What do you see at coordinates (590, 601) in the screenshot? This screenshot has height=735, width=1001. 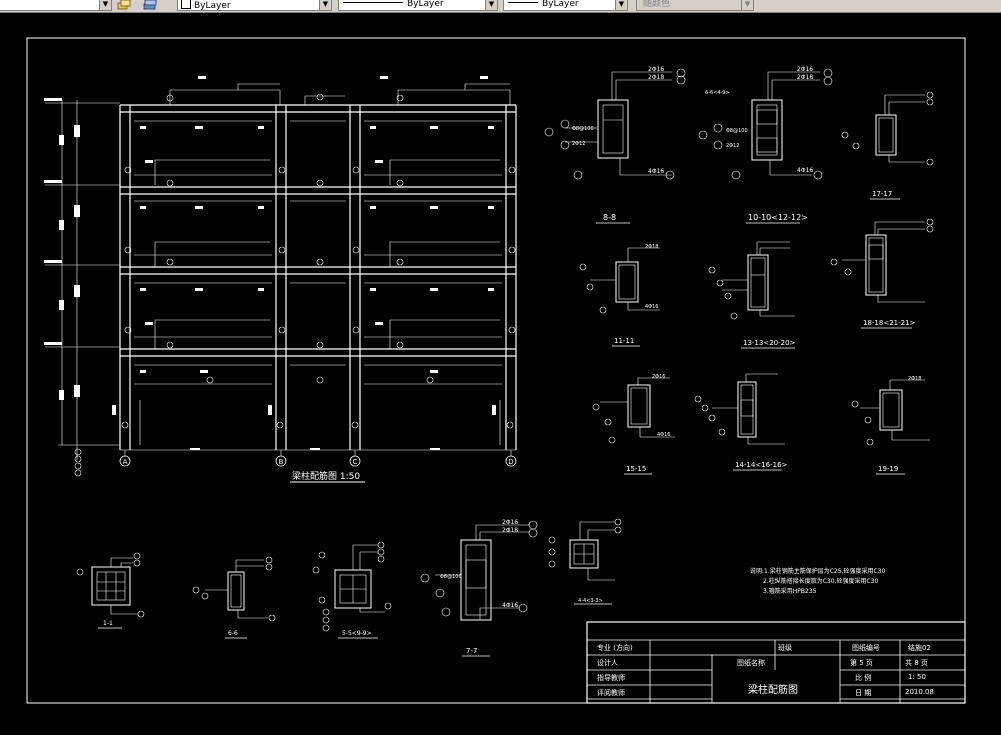 I see `section-label: 4-4<3-3>` at bounding box center [590, 601].